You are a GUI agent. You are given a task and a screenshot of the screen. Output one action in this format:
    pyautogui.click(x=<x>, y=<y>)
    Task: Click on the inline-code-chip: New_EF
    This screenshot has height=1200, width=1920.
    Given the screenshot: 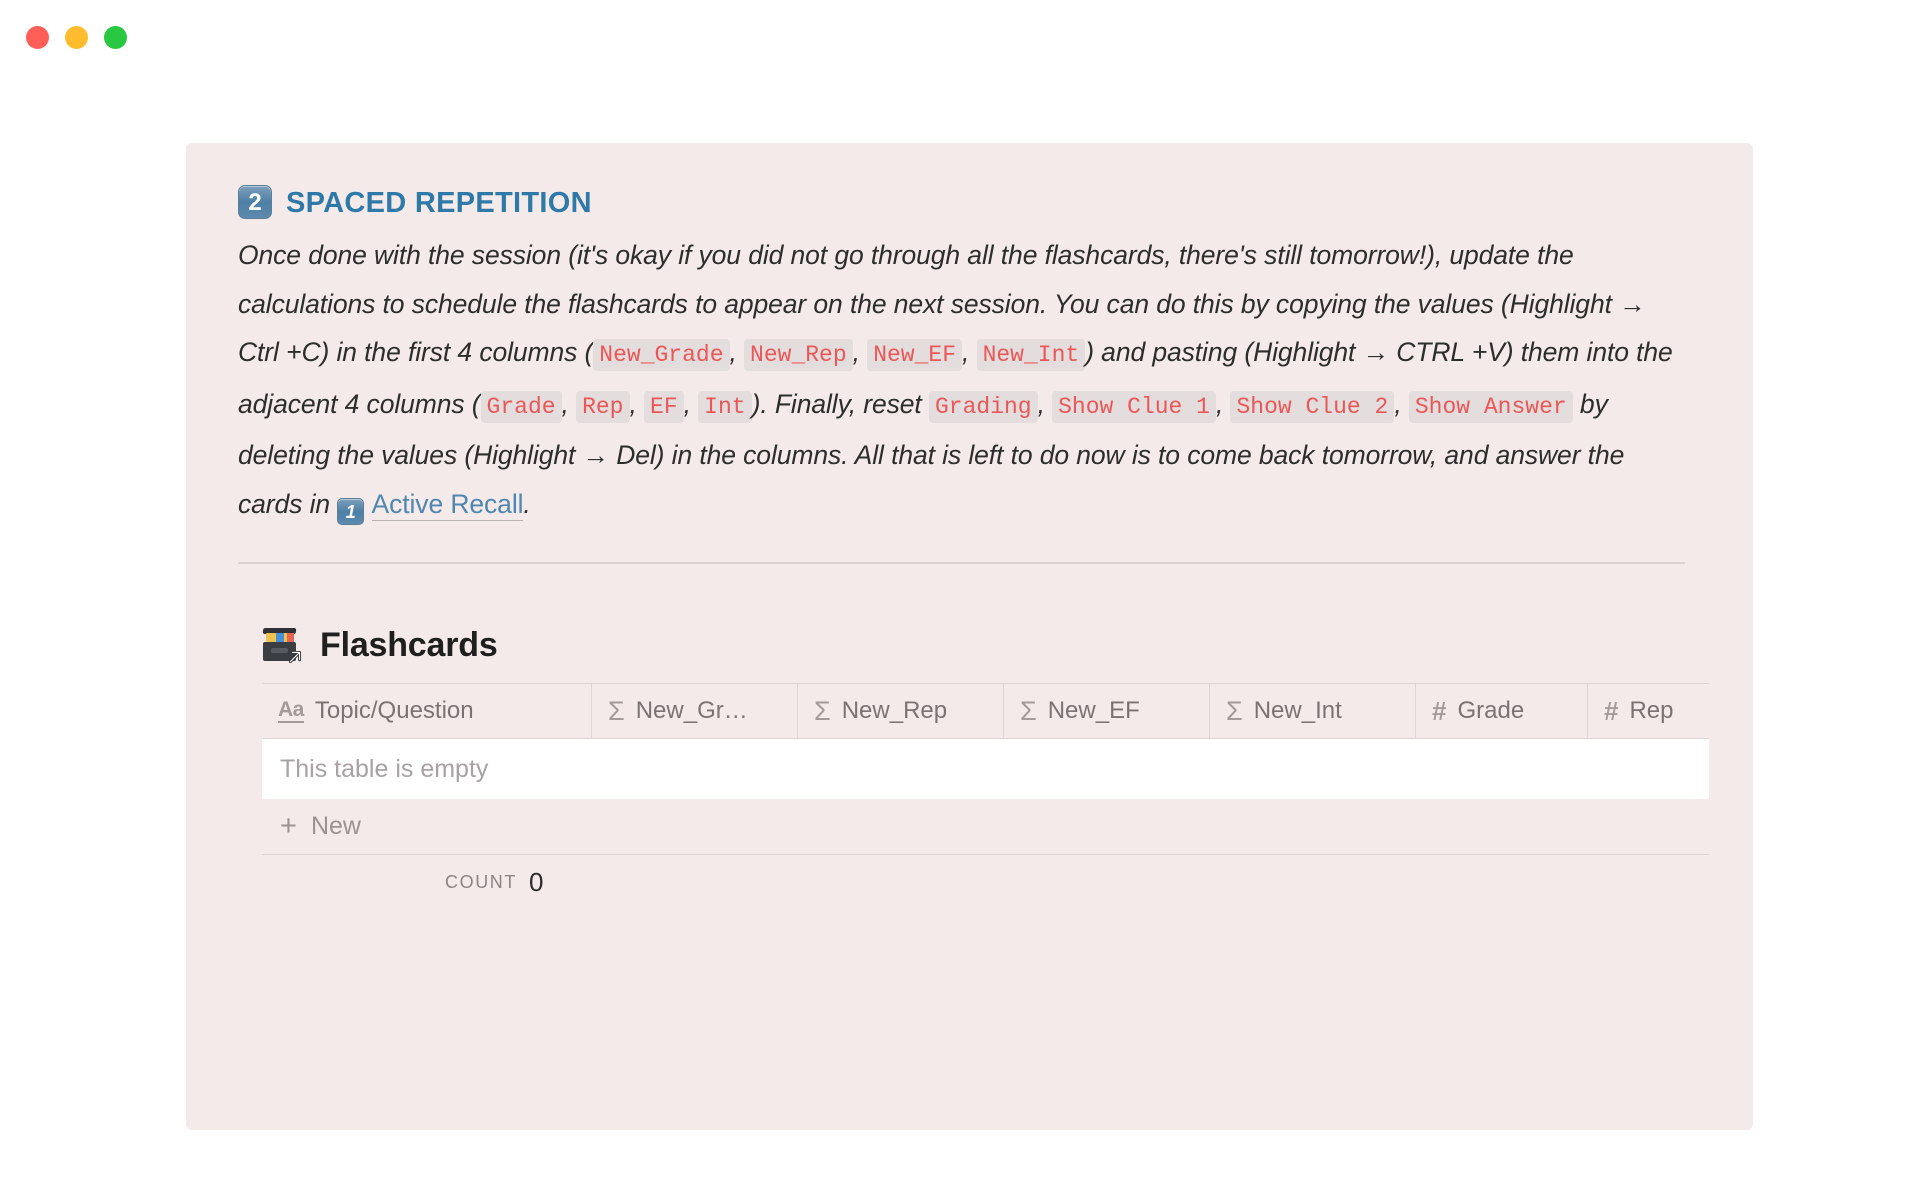 What is the action you would take?
    pyautogui.click(x=915, y=355)
    